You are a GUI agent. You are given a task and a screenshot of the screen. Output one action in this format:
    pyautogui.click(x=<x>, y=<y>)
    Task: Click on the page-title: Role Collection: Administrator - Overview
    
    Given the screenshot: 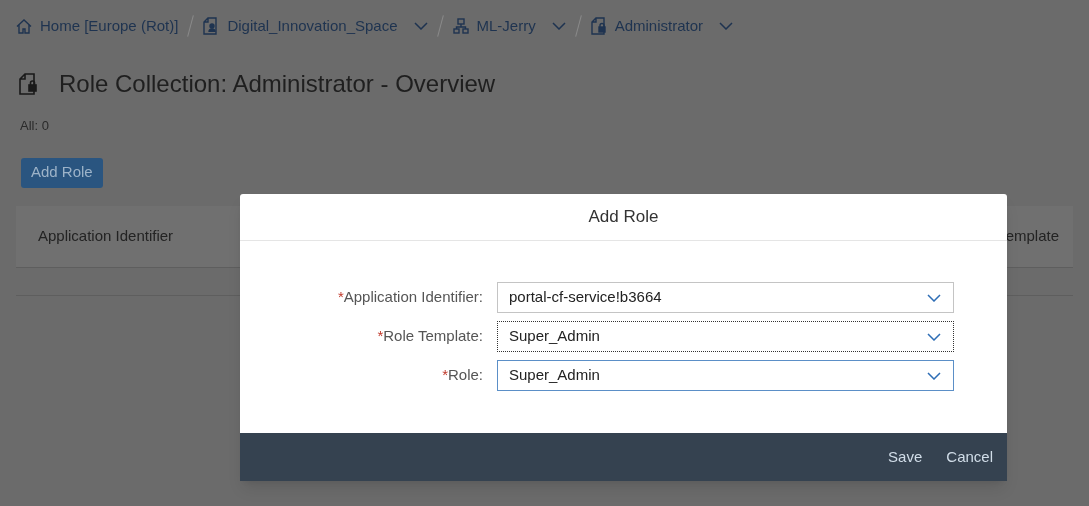 What is the action you would take?
    pyautogui.click(x=277, y=84)
    